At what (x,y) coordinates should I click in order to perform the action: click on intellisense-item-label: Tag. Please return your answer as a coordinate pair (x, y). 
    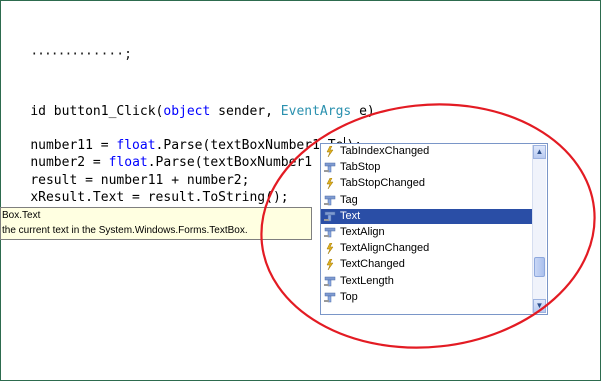
    Looking at the image, I should click on (349, 199).